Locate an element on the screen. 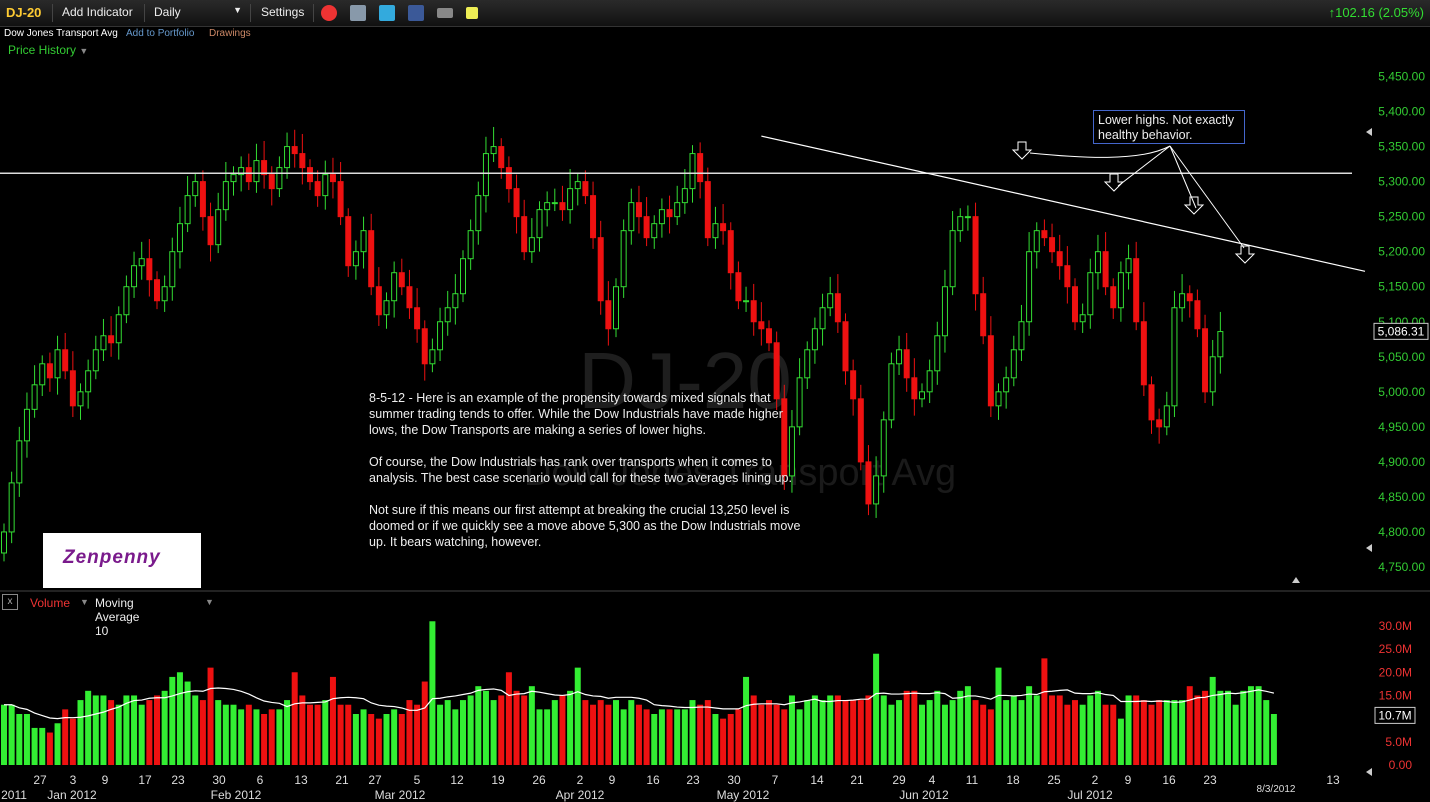 The width and height of the screenshot is (1430, 802). y-tick-label: 4,900.00 is located at coordinates (1401, 462).